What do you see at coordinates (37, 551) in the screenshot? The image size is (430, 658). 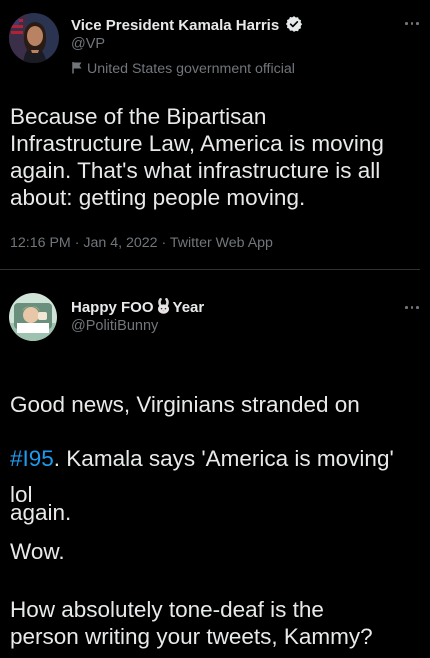 I see `tweet-text-paragraph-wow: Wow.` at bounding box center [37, 551].